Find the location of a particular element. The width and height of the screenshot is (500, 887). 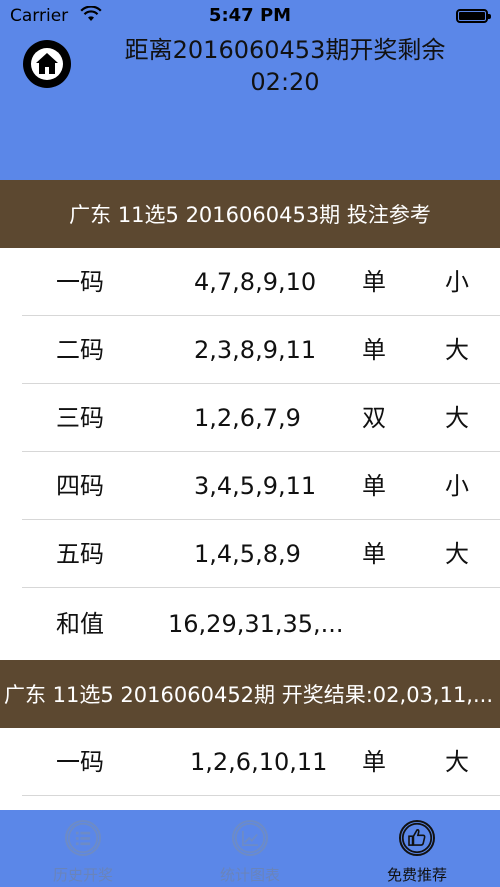

table-row: 三码 1,2,6,7,9 双 大 is located at coordinates (261, 418).